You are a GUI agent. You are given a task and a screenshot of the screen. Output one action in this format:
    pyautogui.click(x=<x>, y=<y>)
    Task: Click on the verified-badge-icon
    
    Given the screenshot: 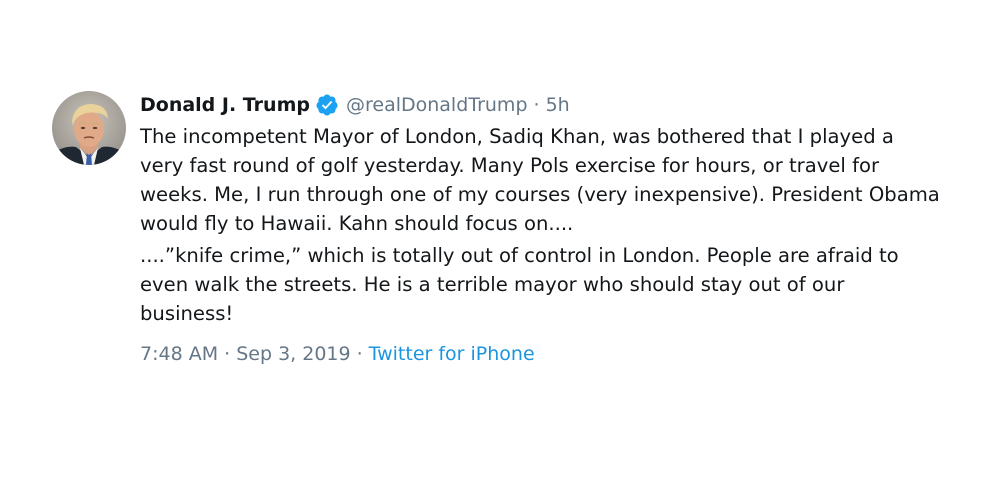 What is the action you would take?
    pyautogui.click(x=327, y=105)
    